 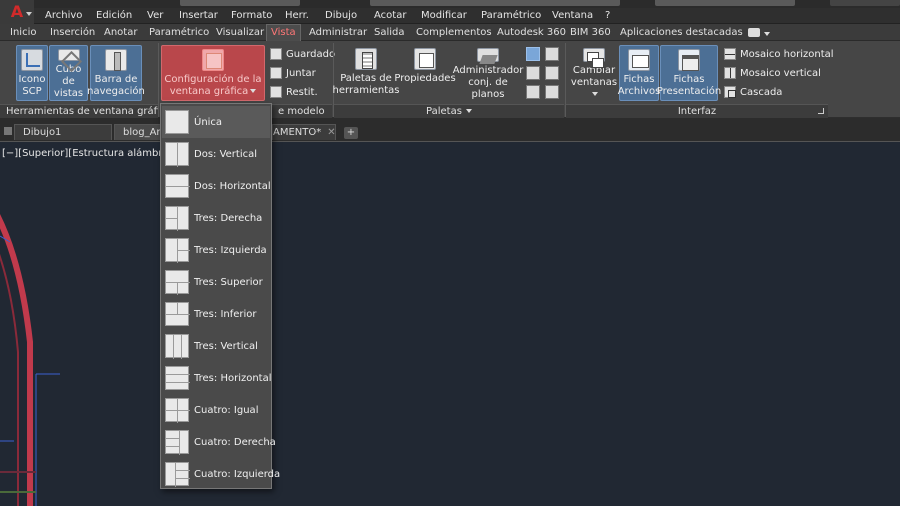 I want to click on viewport-layout-three-below: Tres: Inferior, so click(x=216, y=314).